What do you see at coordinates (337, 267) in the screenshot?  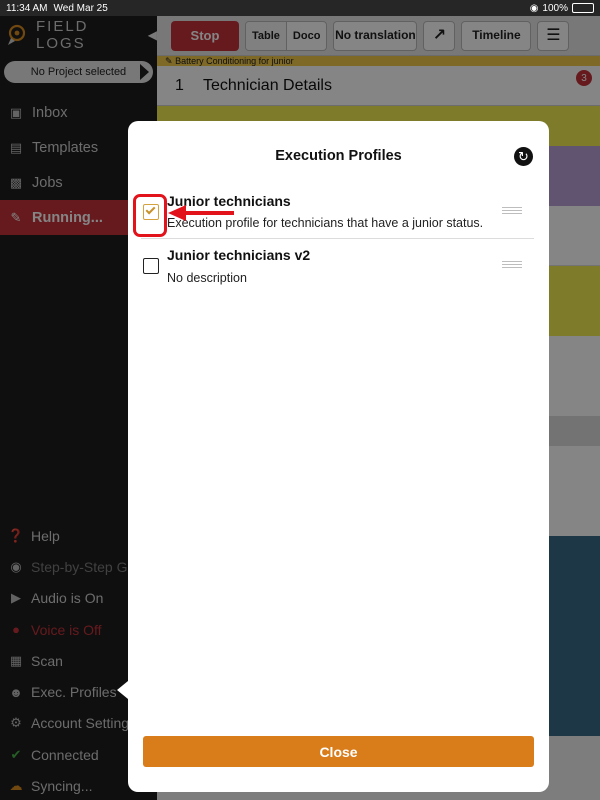 I see `profile-item-junior-technicians-v2: Junior technicians v2 No description` at bounding box center [337, 267].